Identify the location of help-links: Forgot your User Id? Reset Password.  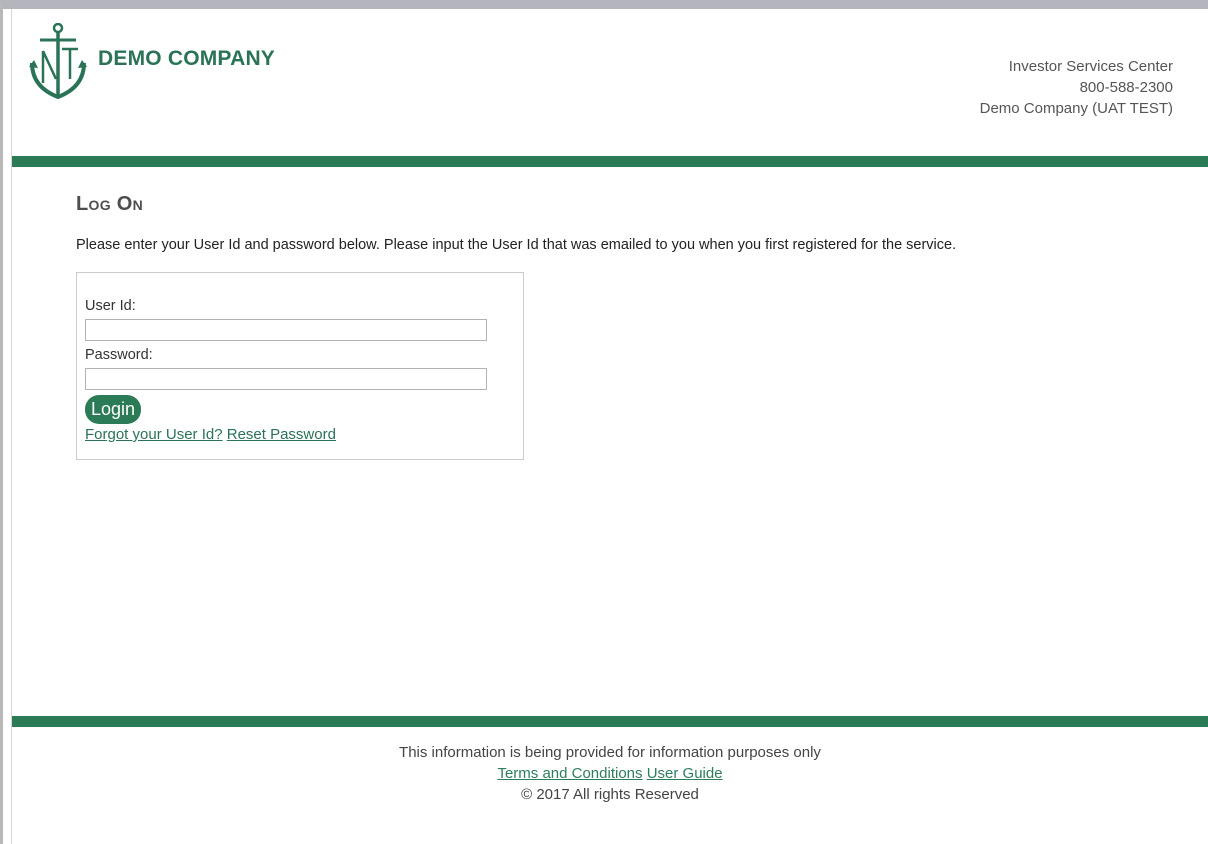
(210, 434).